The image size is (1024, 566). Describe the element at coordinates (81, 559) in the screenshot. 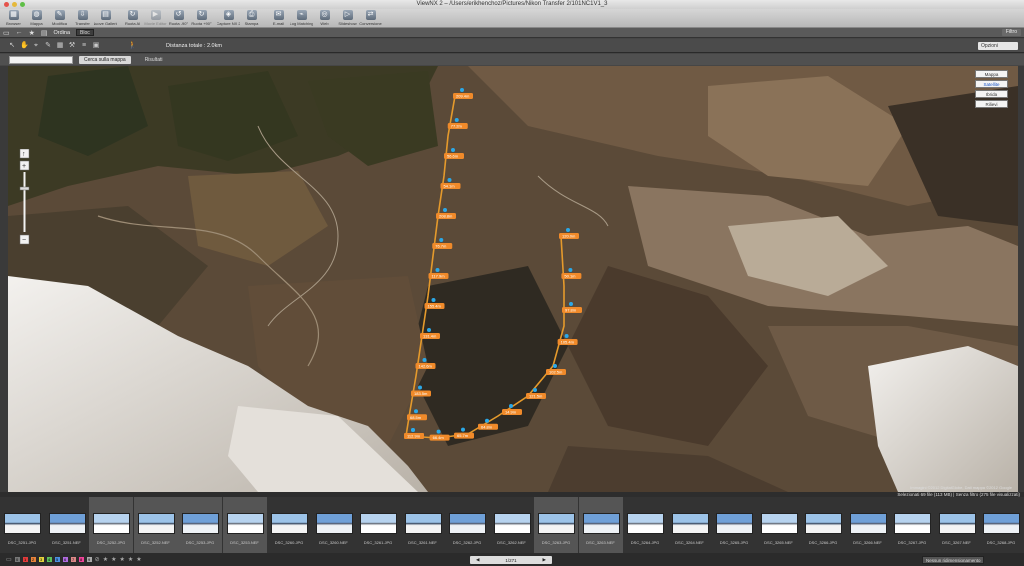

I see `color-label-8: 8` at that location.